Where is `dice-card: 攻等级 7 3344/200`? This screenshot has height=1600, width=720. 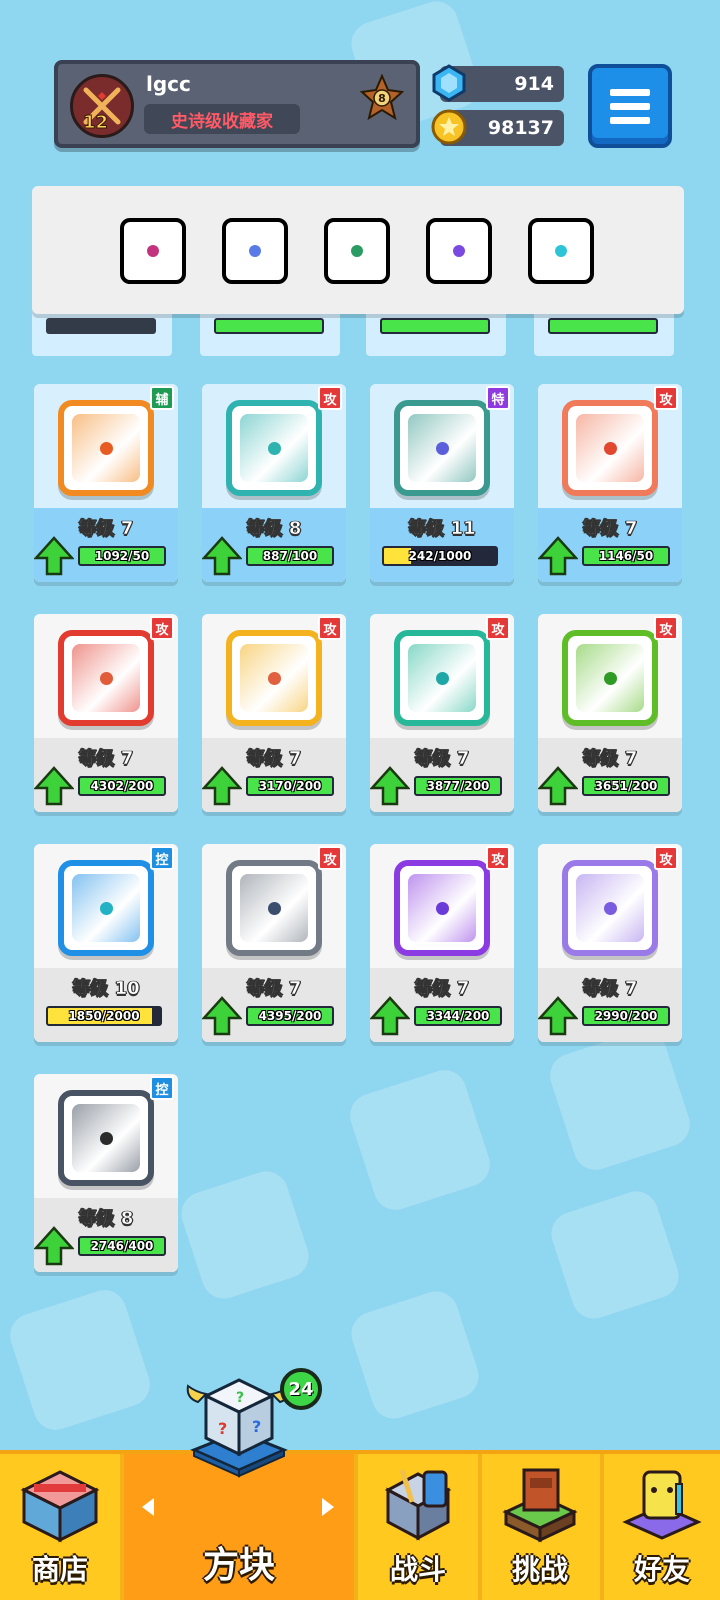
dice-card: 攻等级 7 3344/200 is located at coordinates (442, 943).